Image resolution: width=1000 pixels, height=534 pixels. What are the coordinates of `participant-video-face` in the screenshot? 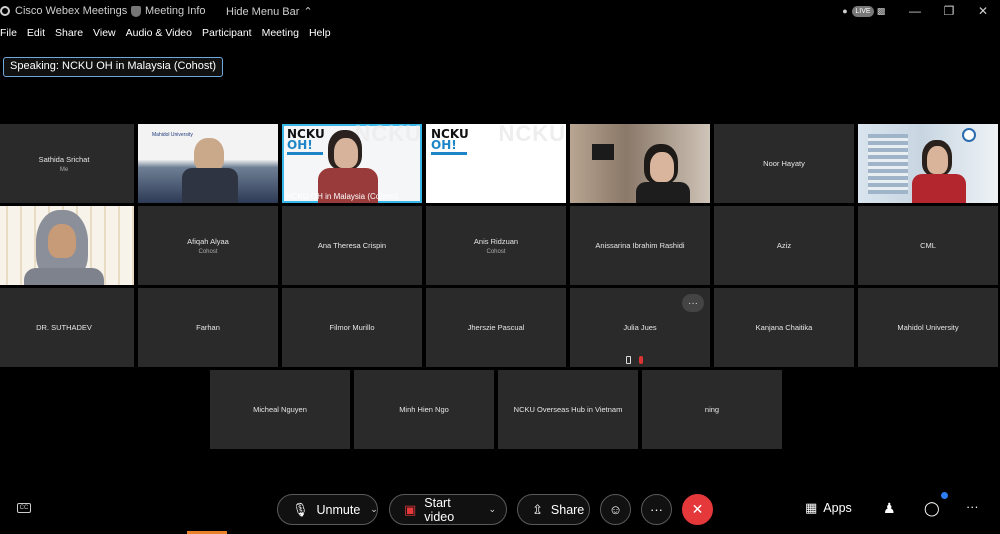 It's located at (937, 160).